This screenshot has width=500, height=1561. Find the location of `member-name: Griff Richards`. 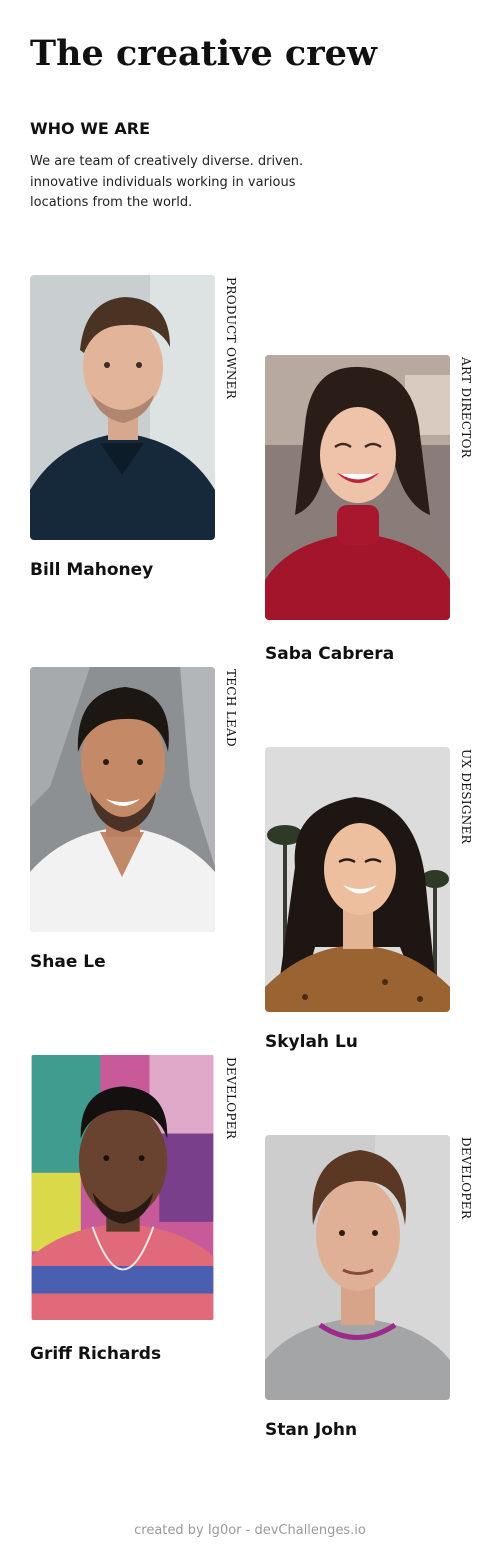

member-name: Griff Richards is located at coordinates (96, 1354).